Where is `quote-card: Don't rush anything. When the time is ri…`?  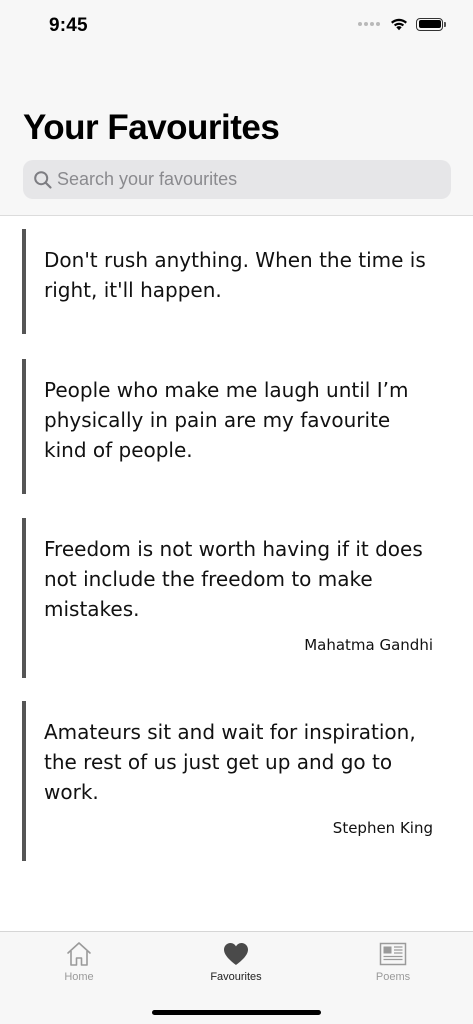
quote-card: Don't rush anything. When the time is ri… is located at coordinates (232, 281).